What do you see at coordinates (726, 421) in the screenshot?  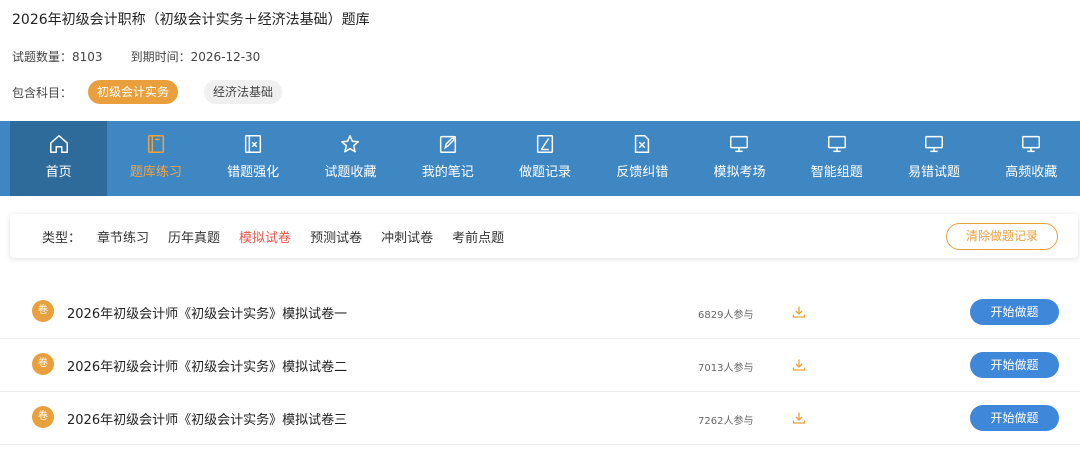 I see `participant-count: 7262人参与` at bounding box center [726, 421].